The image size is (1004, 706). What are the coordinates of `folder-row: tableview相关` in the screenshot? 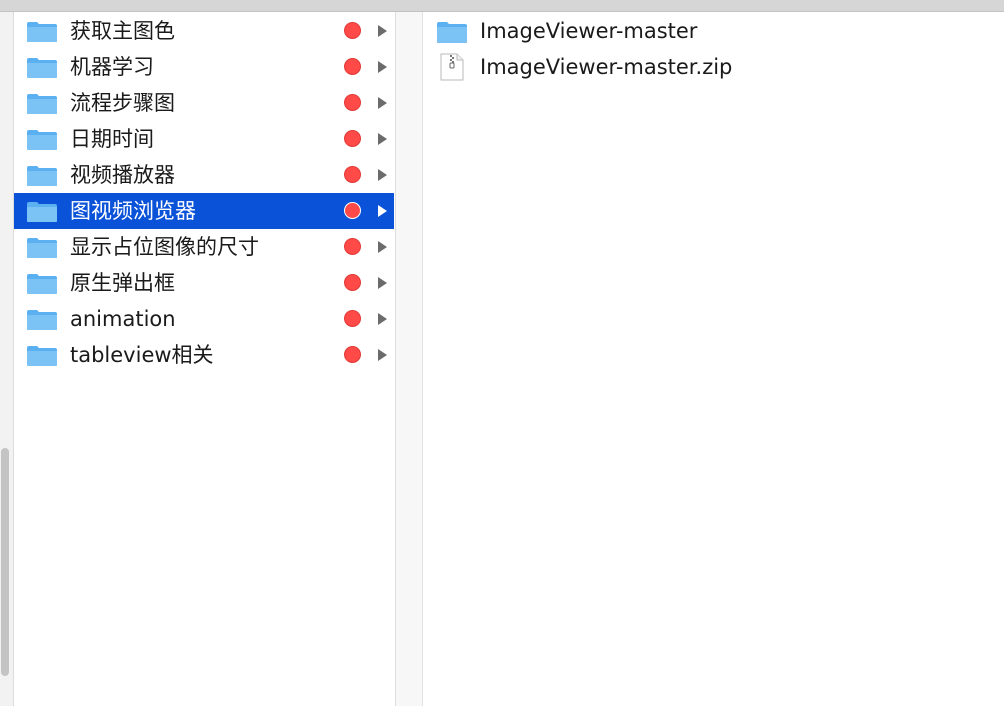 It's located at (204, 355).